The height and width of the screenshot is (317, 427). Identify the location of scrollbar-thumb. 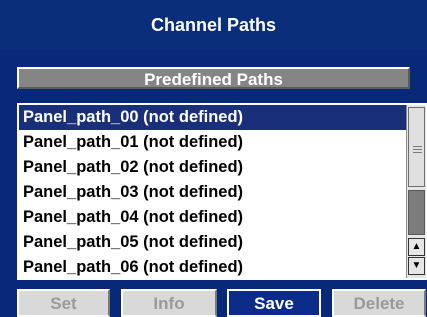
(416, 147).